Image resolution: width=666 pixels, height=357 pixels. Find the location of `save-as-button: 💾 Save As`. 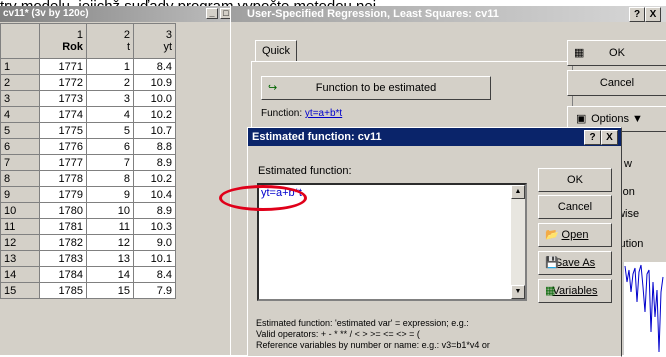

save-as-button: 💾 Save As is located at coordinates (575, 263).